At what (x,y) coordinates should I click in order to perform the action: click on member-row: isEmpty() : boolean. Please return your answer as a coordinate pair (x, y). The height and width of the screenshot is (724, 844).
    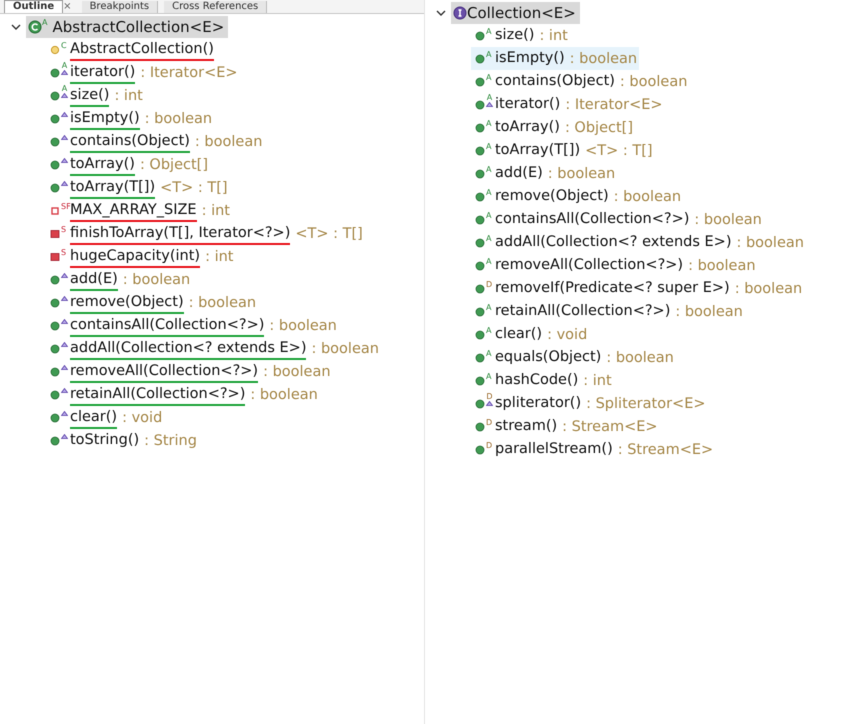
    Looking at the image, I should click on (130, 118).